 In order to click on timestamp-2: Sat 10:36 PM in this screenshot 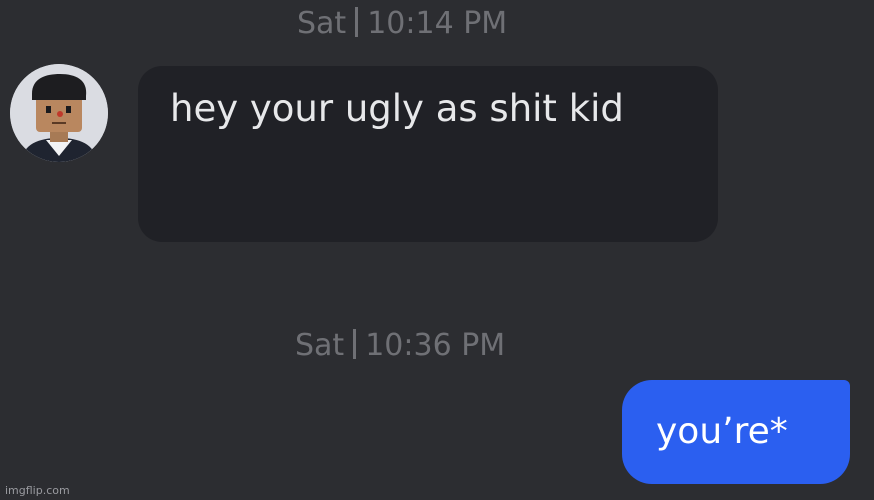, I will do `click(400, 345)`.